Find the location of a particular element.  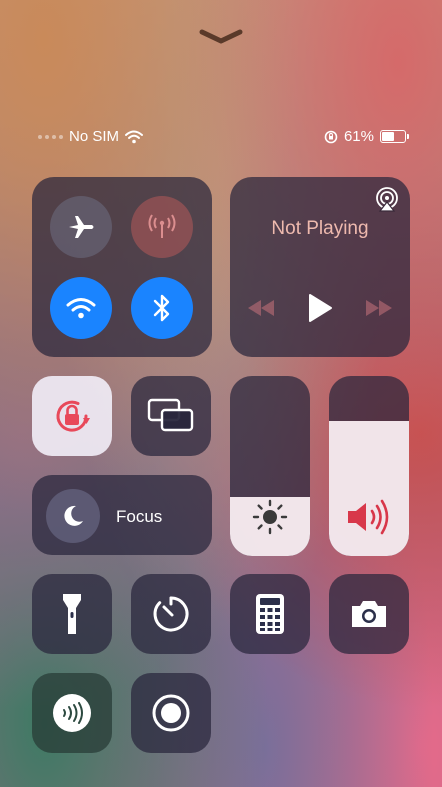

fast-forward-icon is located at coordinates (379, 308).